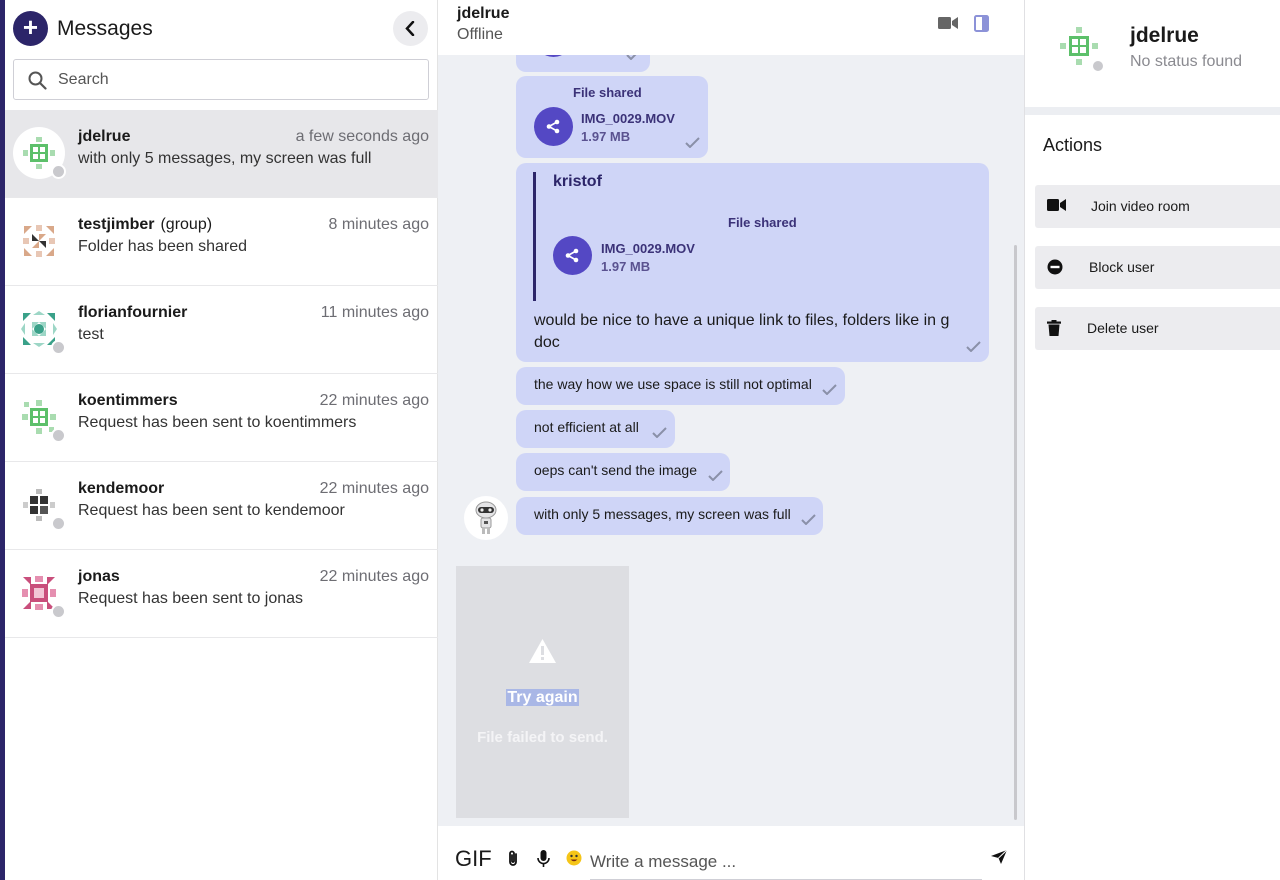  Describe the element at coordinates (145, 224) in the screenshot. I see `conversation-name: testjimber (group)` at that location.